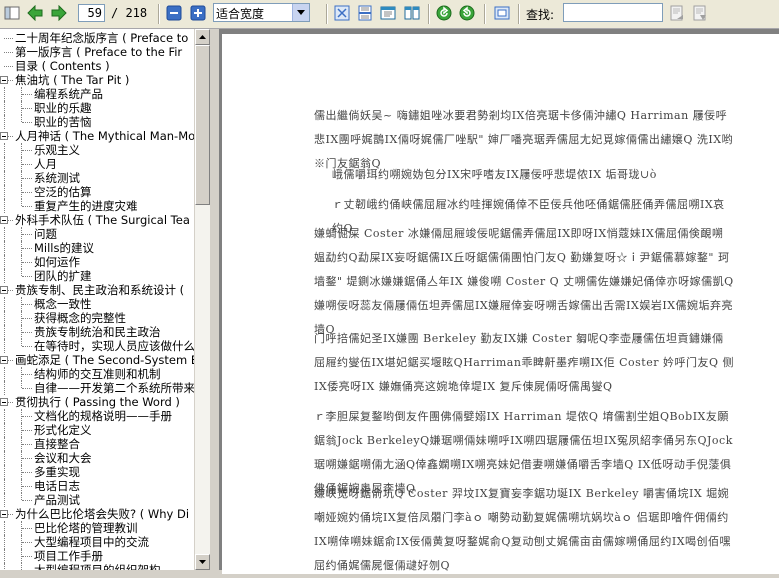  I want to click on single-page-button, so click(388, 13).